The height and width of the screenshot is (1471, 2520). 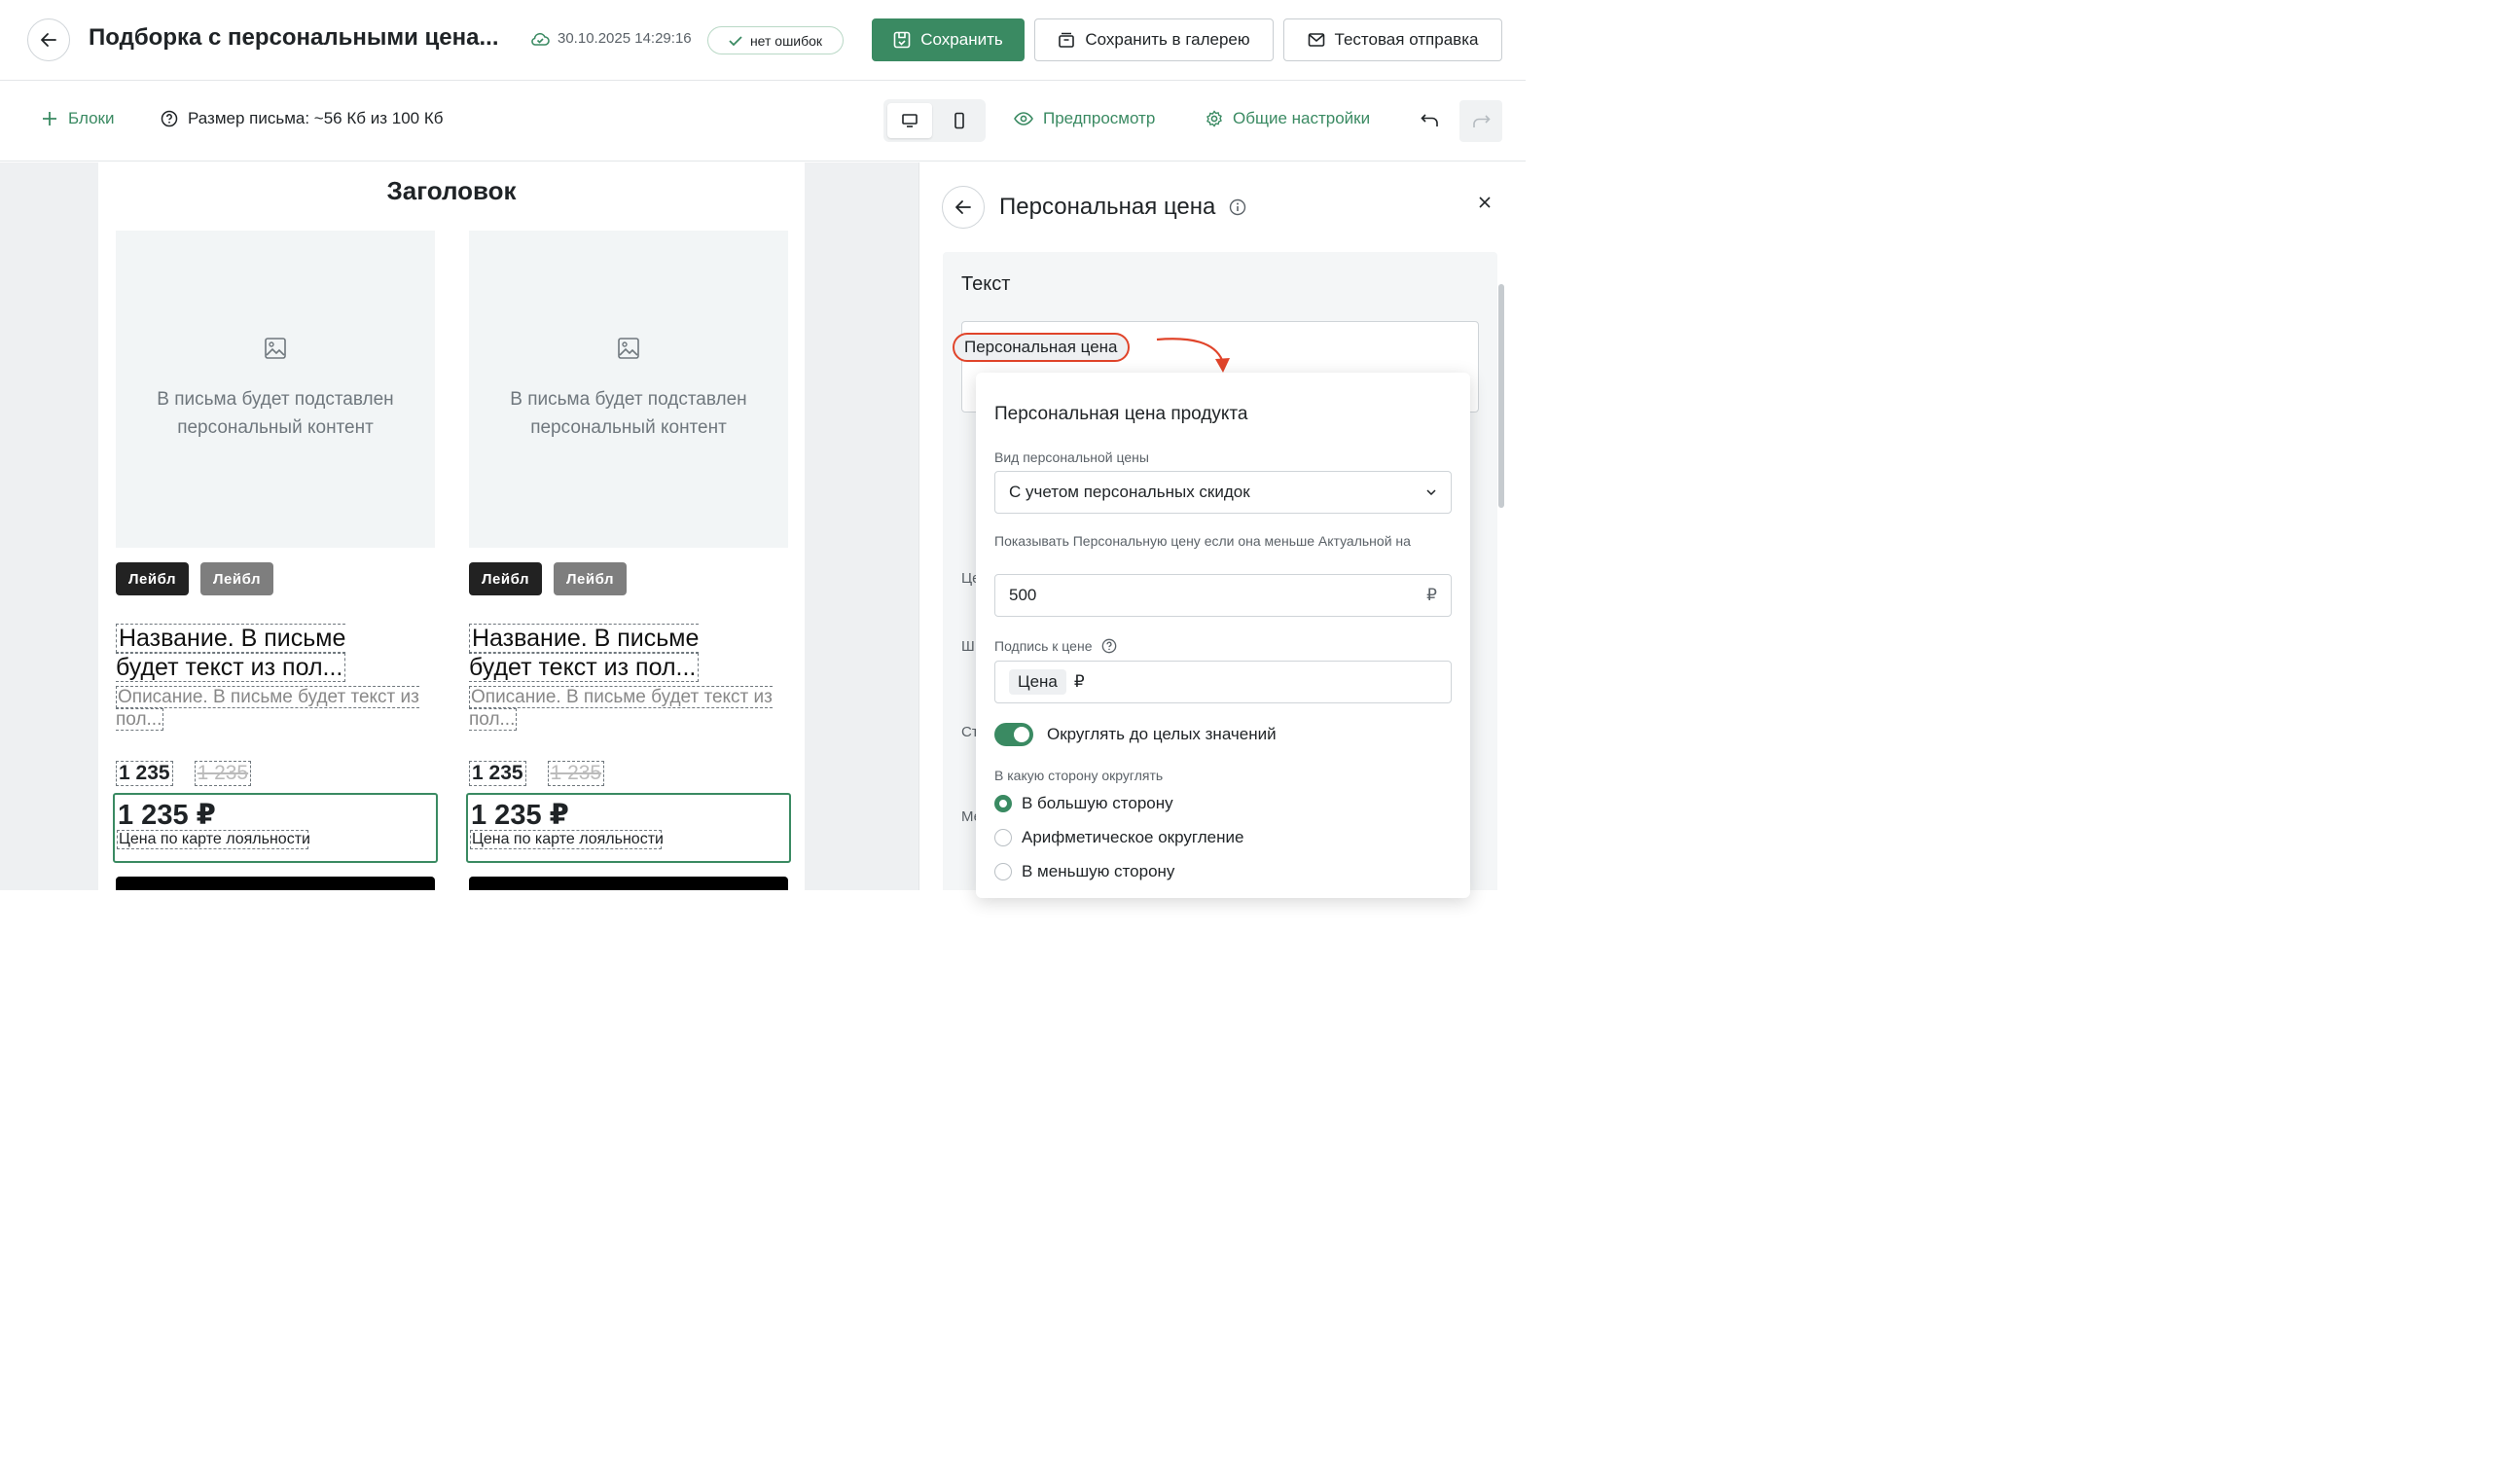 I want to click on price-type-select: С учетом персональных скидок, so click(x=1223, y=492).